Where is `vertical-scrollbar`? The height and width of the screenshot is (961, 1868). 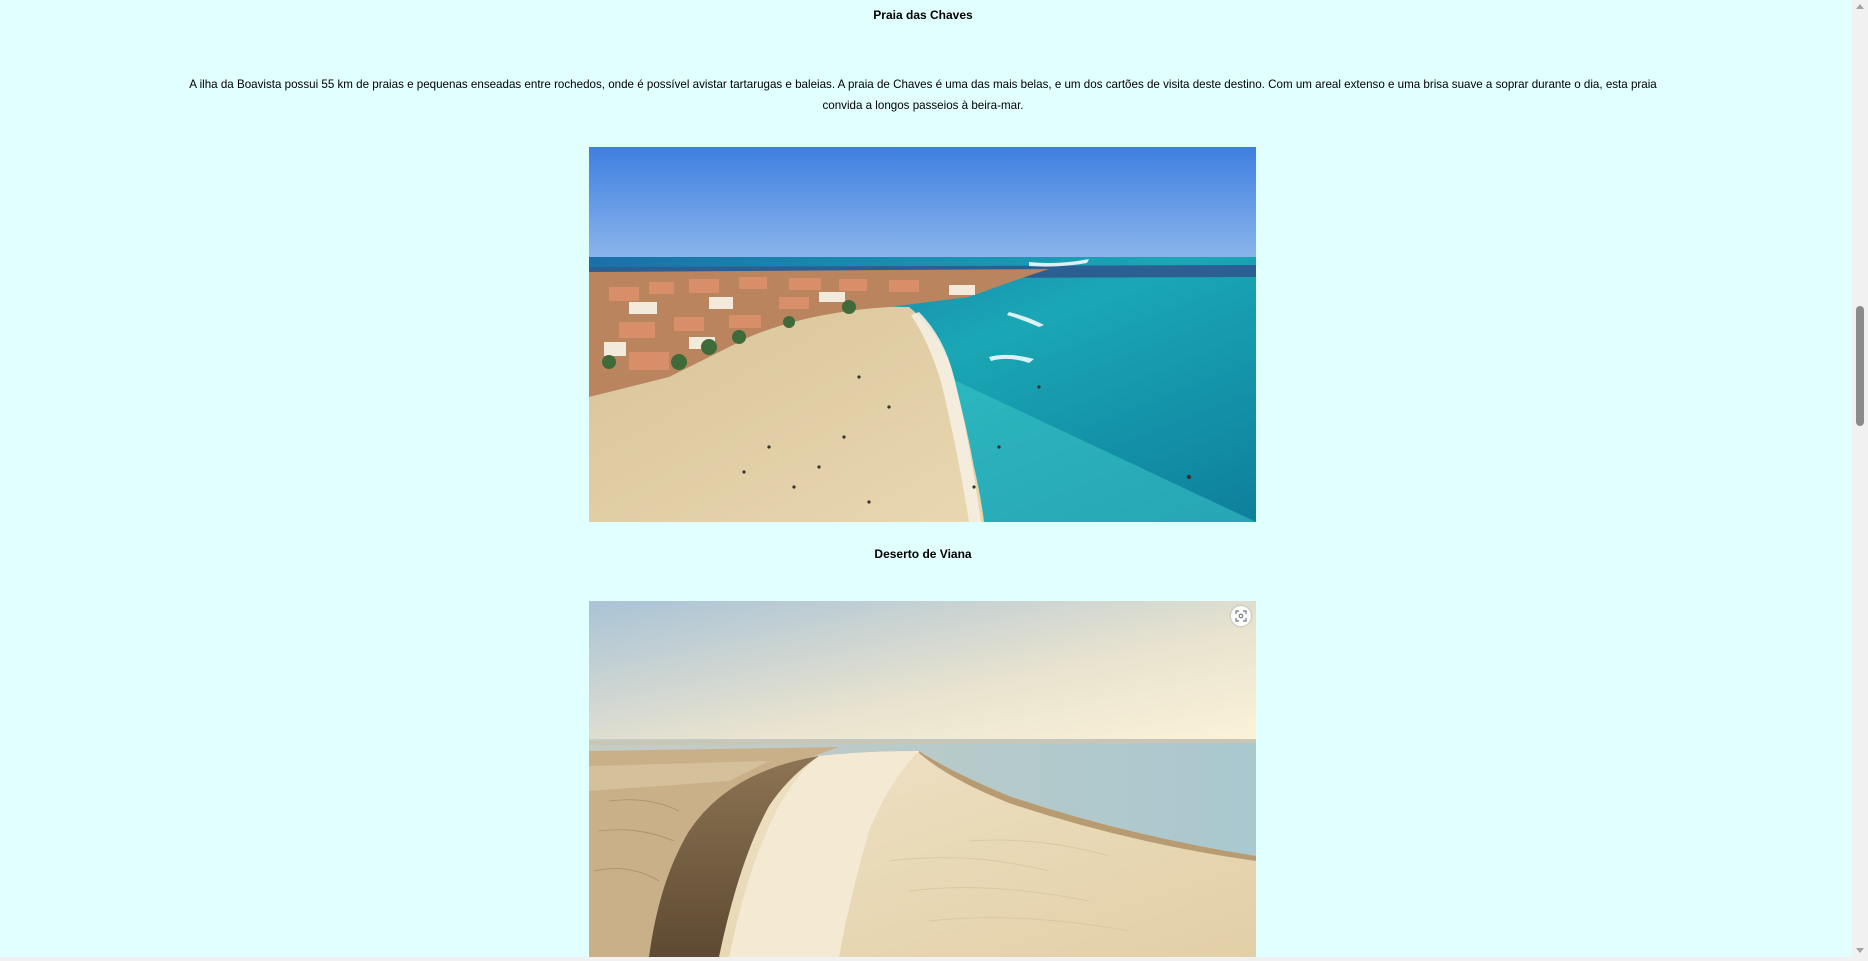
vertical-scrollbar is located at coordinates (1860, 478).